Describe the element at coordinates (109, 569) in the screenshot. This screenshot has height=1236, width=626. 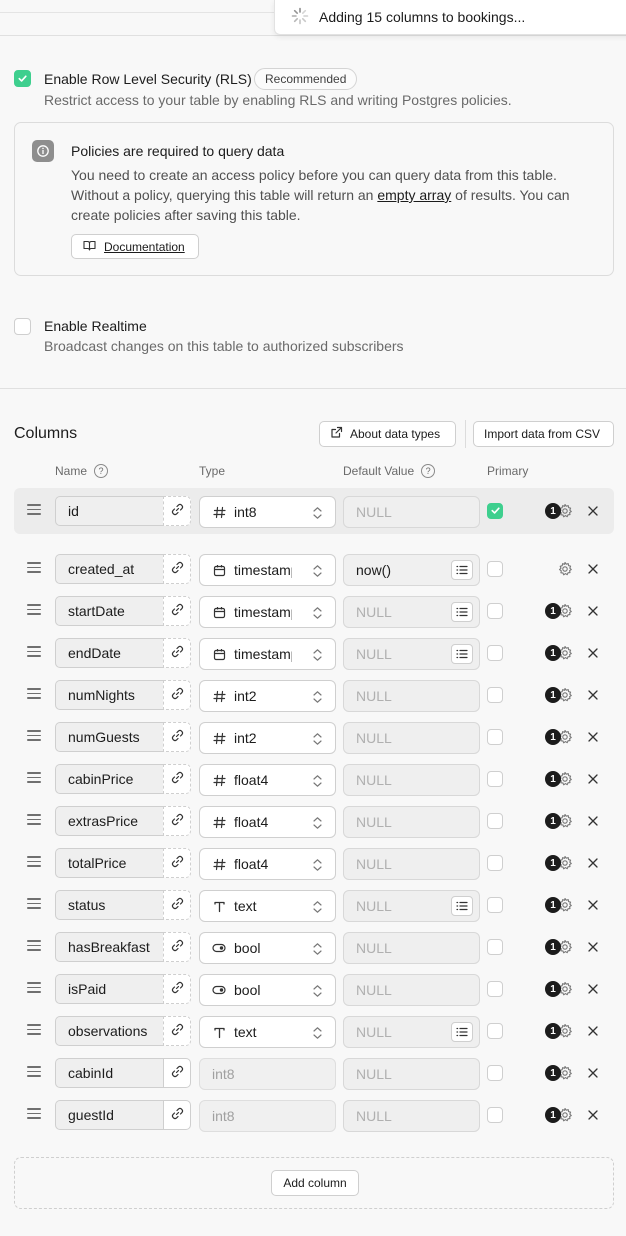
I see `column-name-input: created_at` at that location.